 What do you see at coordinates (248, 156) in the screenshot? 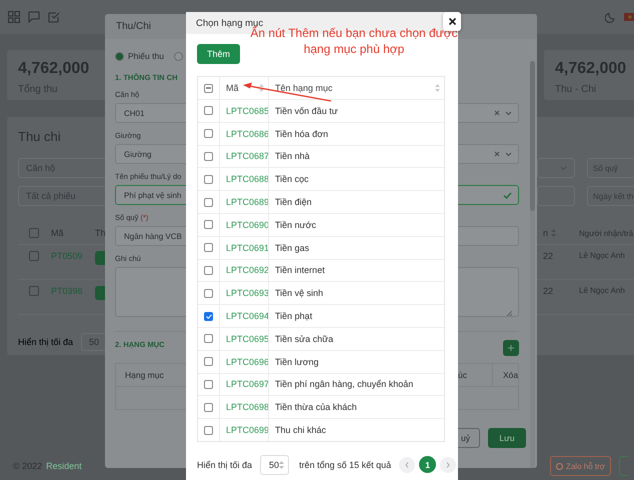
I see `code-link: LPTC0687` at bounding box center [248, 156].